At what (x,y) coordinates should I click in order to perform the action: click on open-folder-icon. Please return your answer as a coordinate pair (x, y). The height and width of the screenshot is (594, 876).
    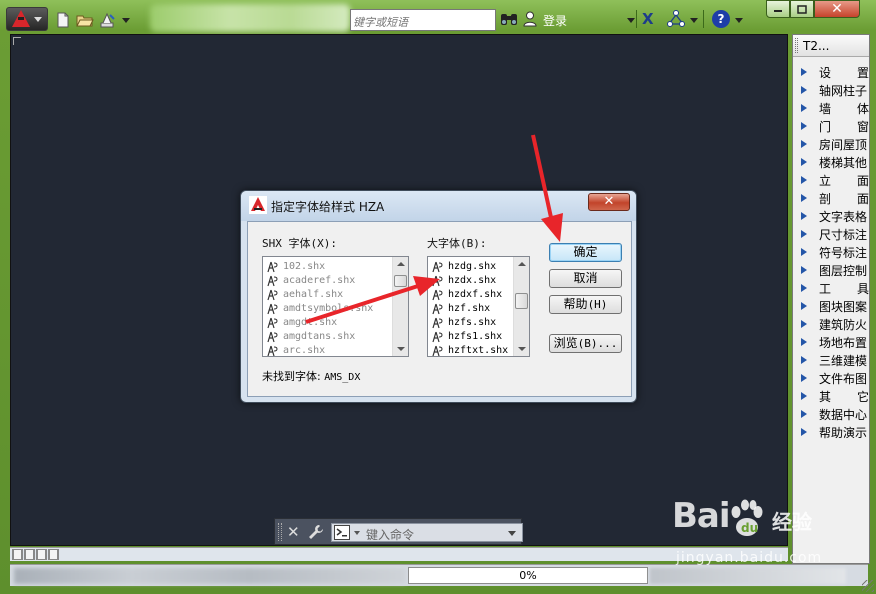
    Looking at the image, I should click on (85, 20).